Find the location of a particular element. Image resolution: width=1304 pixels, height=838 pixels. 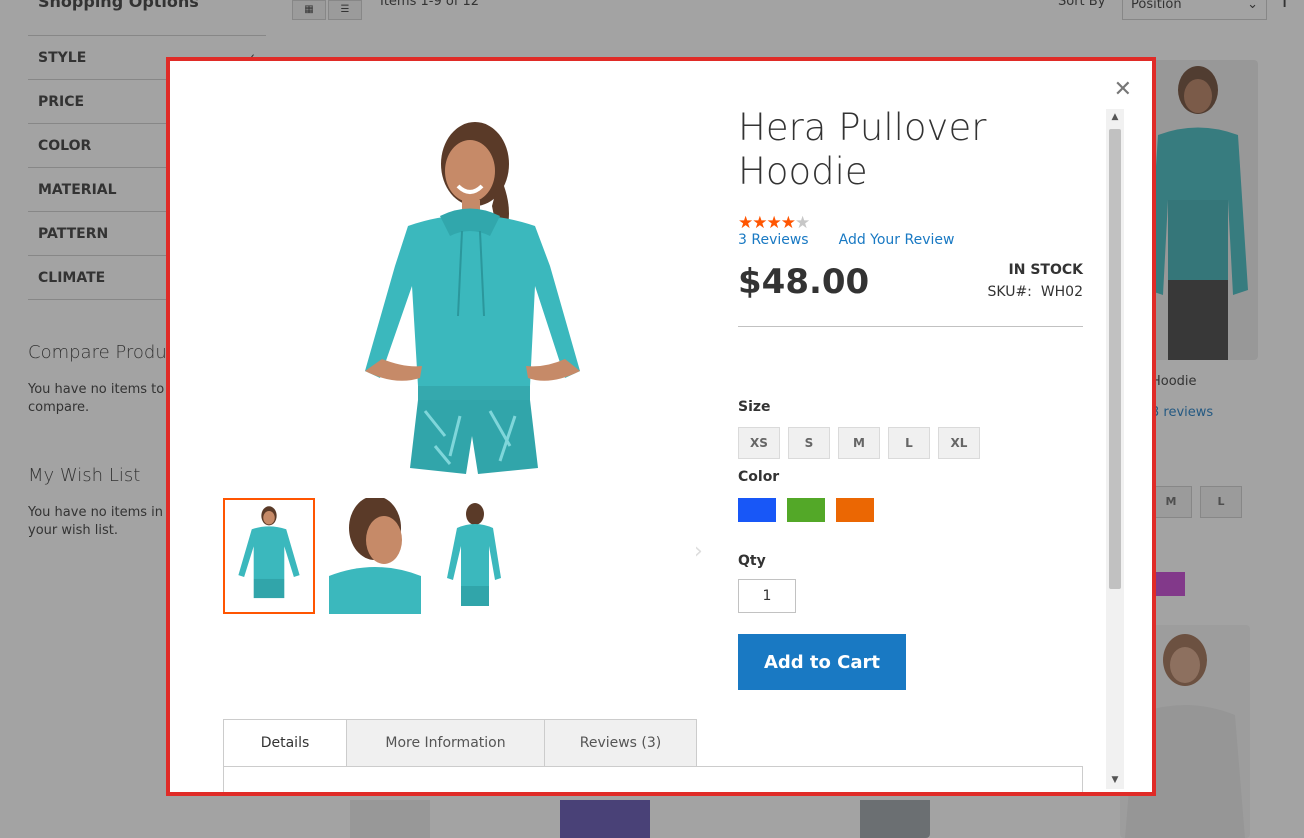

half-star-icon: ★ is located at coordinates (788, 223).